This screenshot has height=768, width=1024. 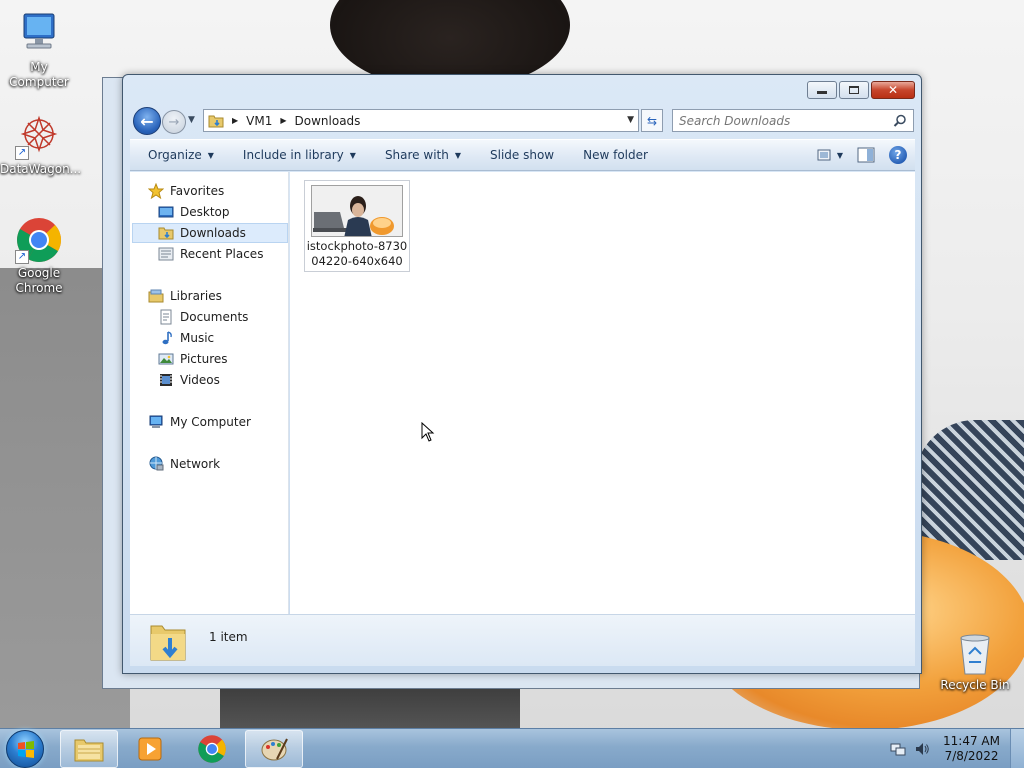 What do you see at coordinates (25, 749) in the screenshot?
I see `start-button` at bounding box center [25, 749].